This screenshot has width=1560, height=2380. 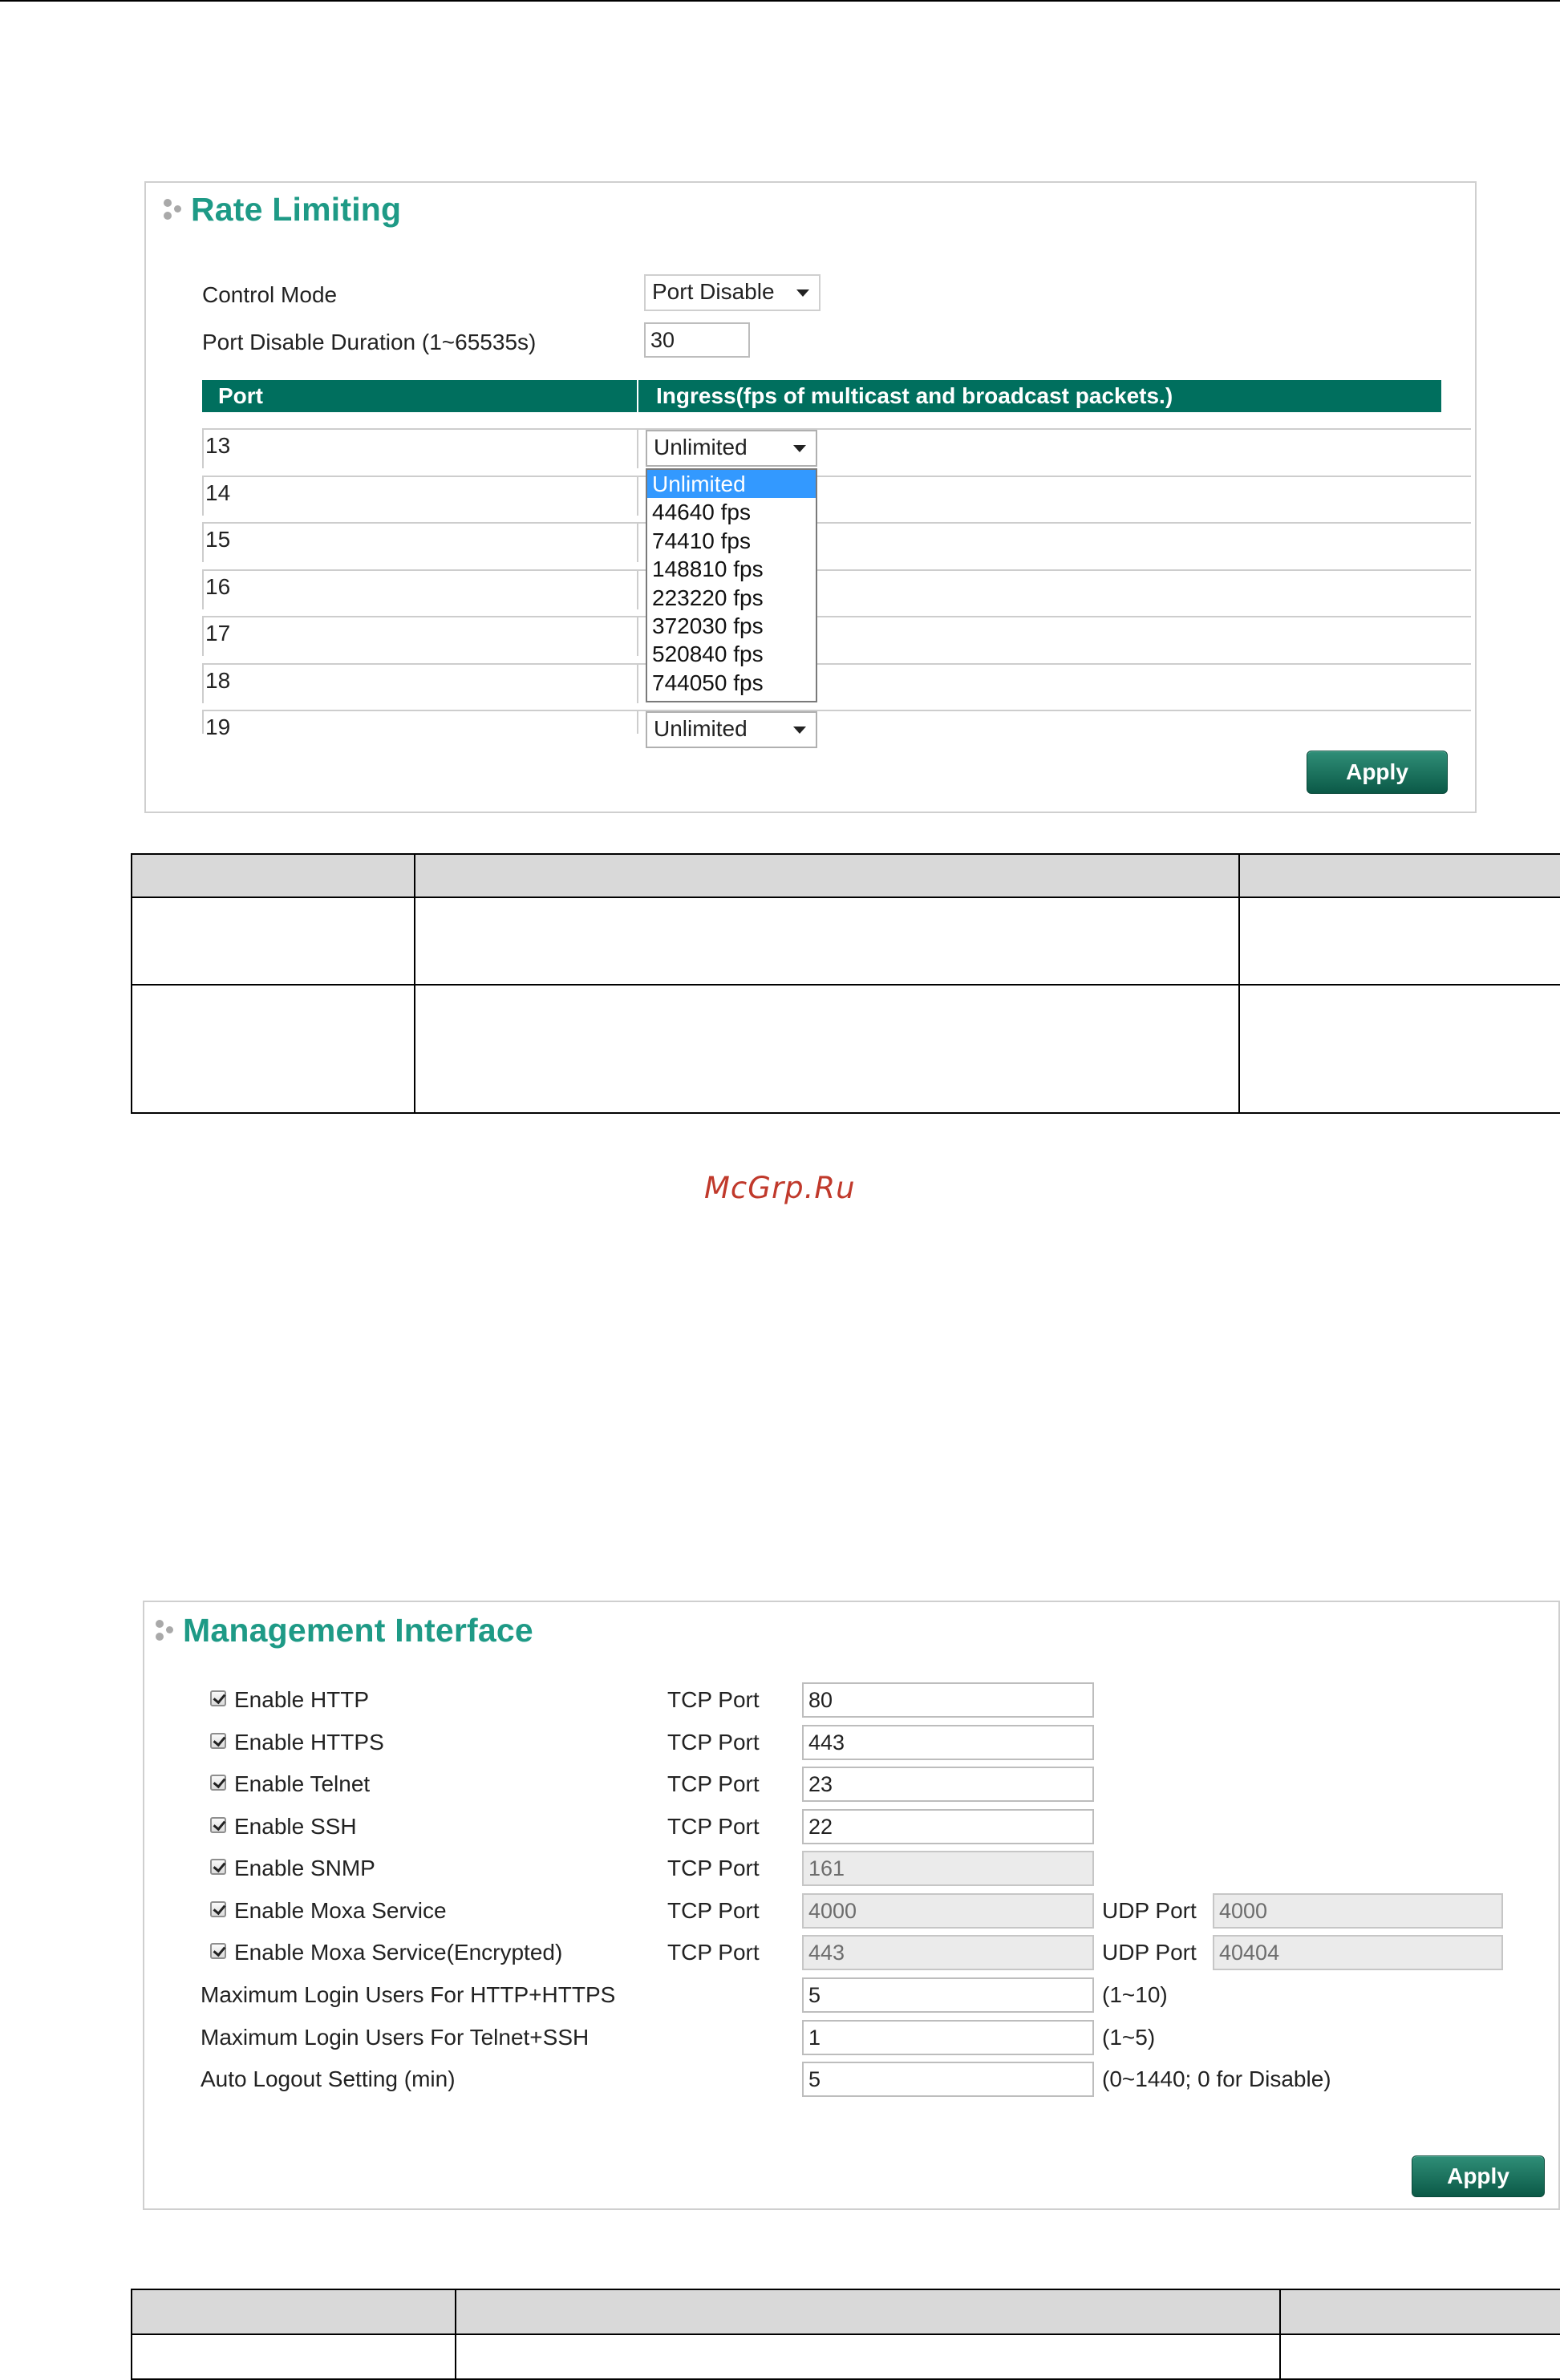 What do you see at coordinates (1129, 2038) in the screenshot?
I see `setting-range: (1~5)` at bounding box center [1129, 2038].